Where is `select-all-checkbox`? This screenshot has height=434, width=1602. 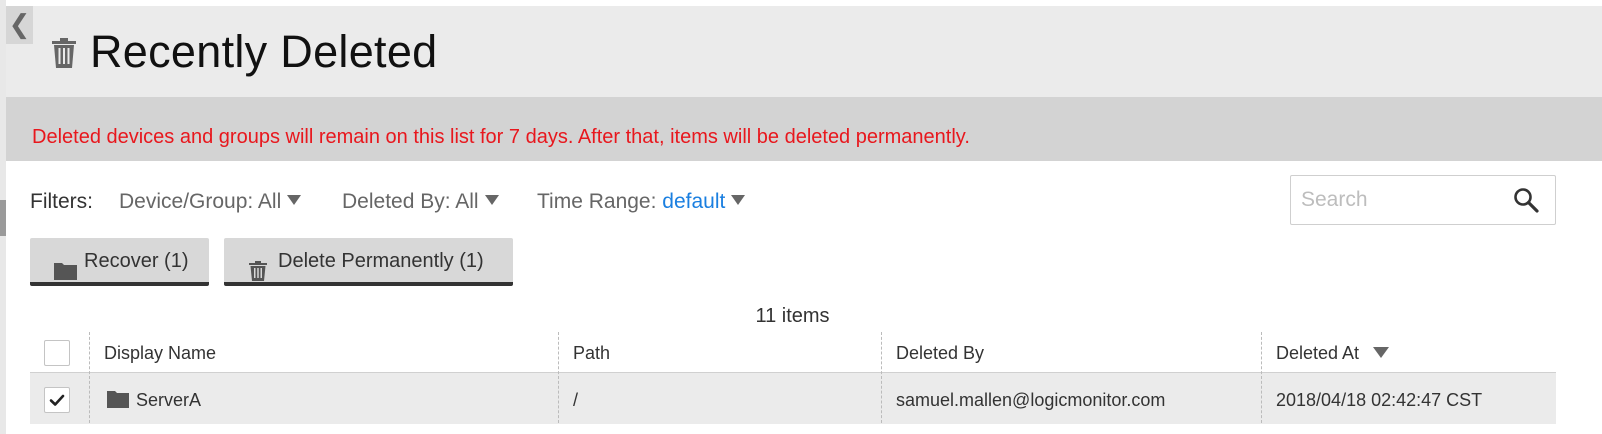
select-all-checkbox is located at coordinates (57, 353).